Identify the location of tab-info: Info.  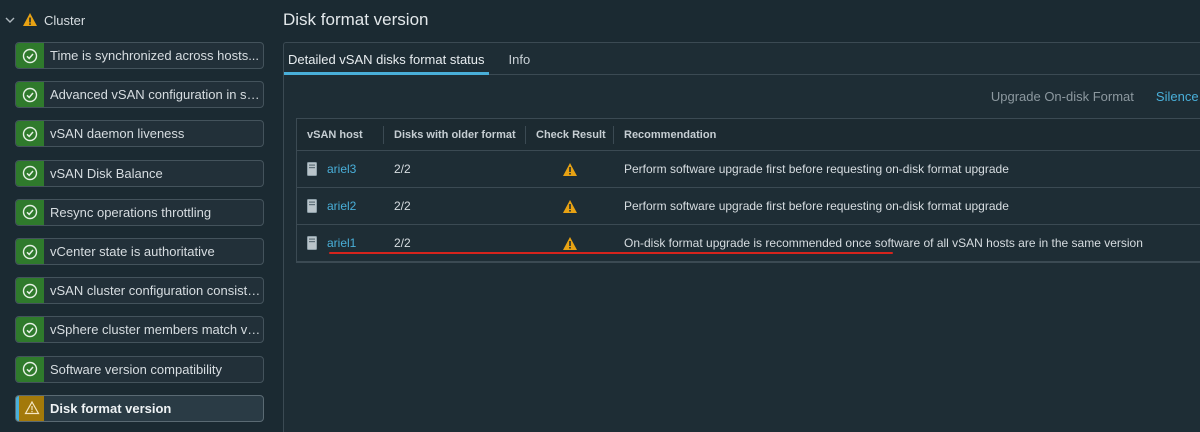
(520, 59).